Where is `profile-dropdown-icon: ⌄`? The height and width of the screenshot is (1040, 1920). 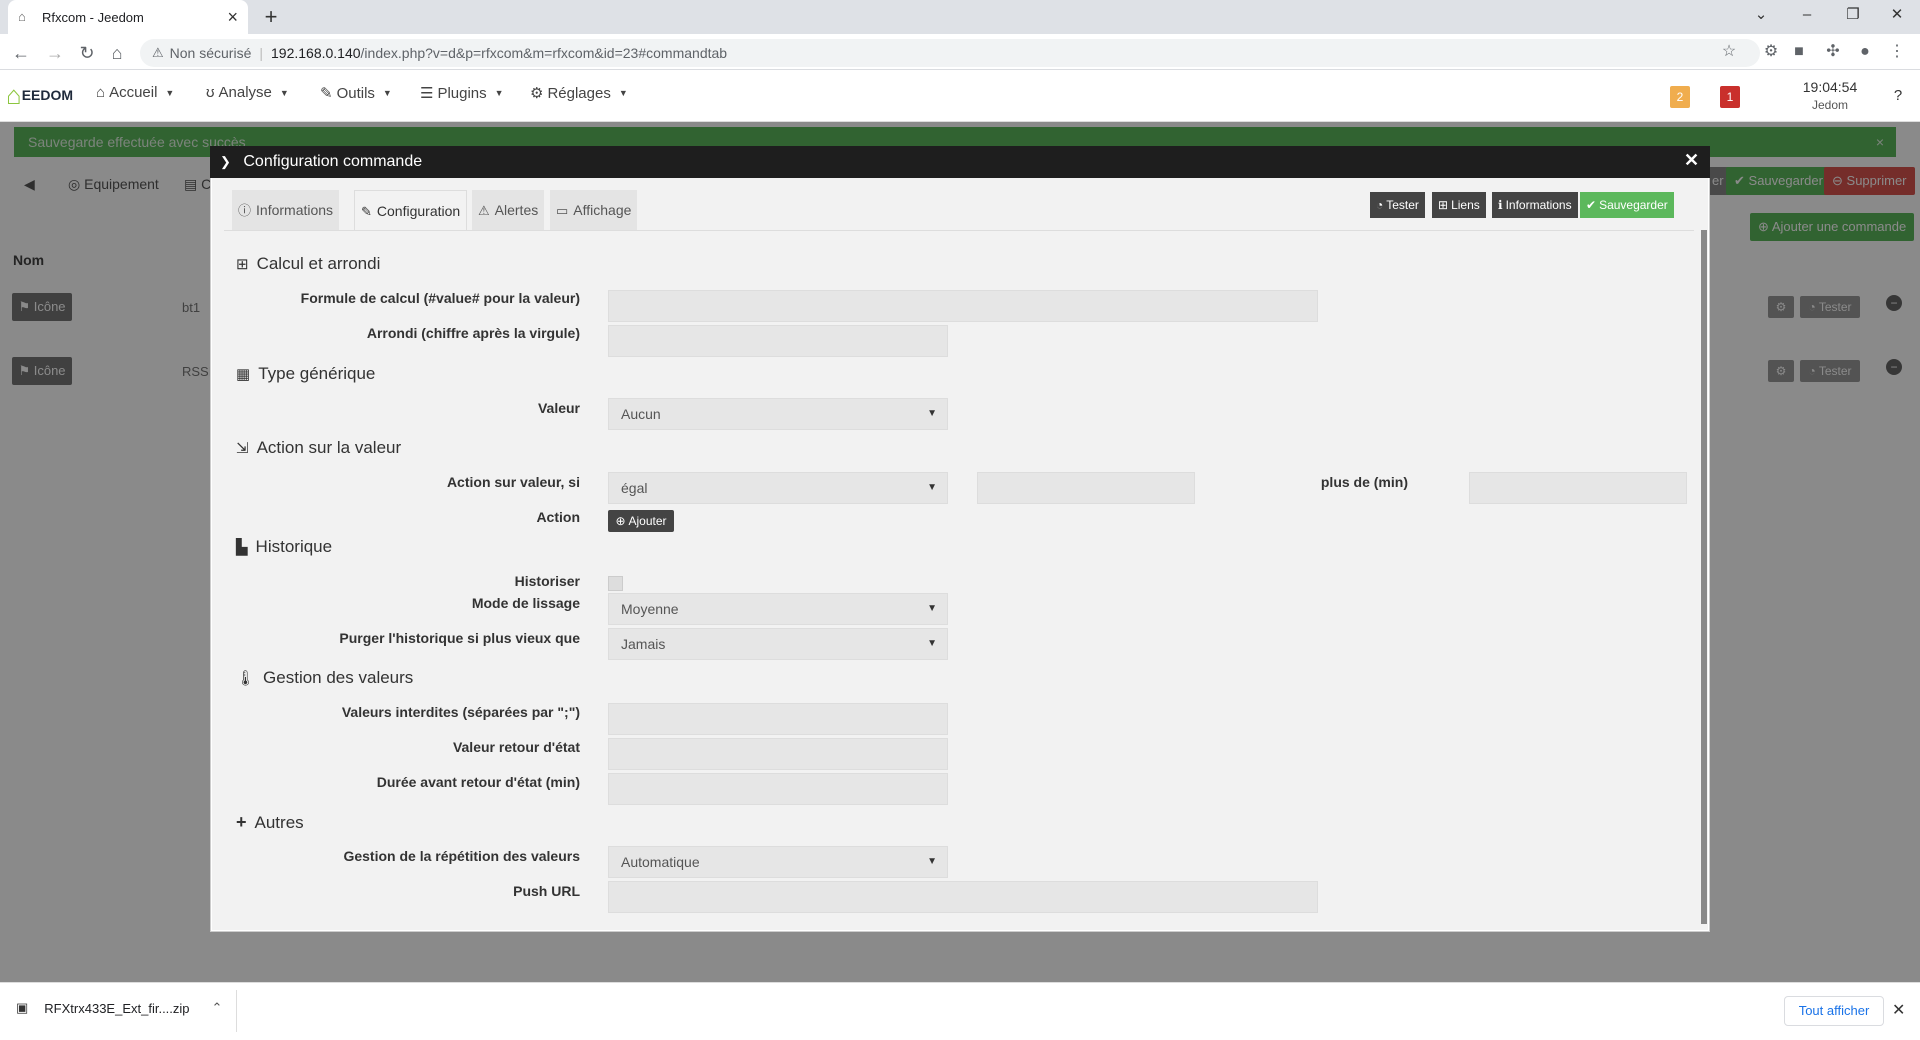 profile-dropdown-icon: ⌄ is located at coordinates (1761, 15).